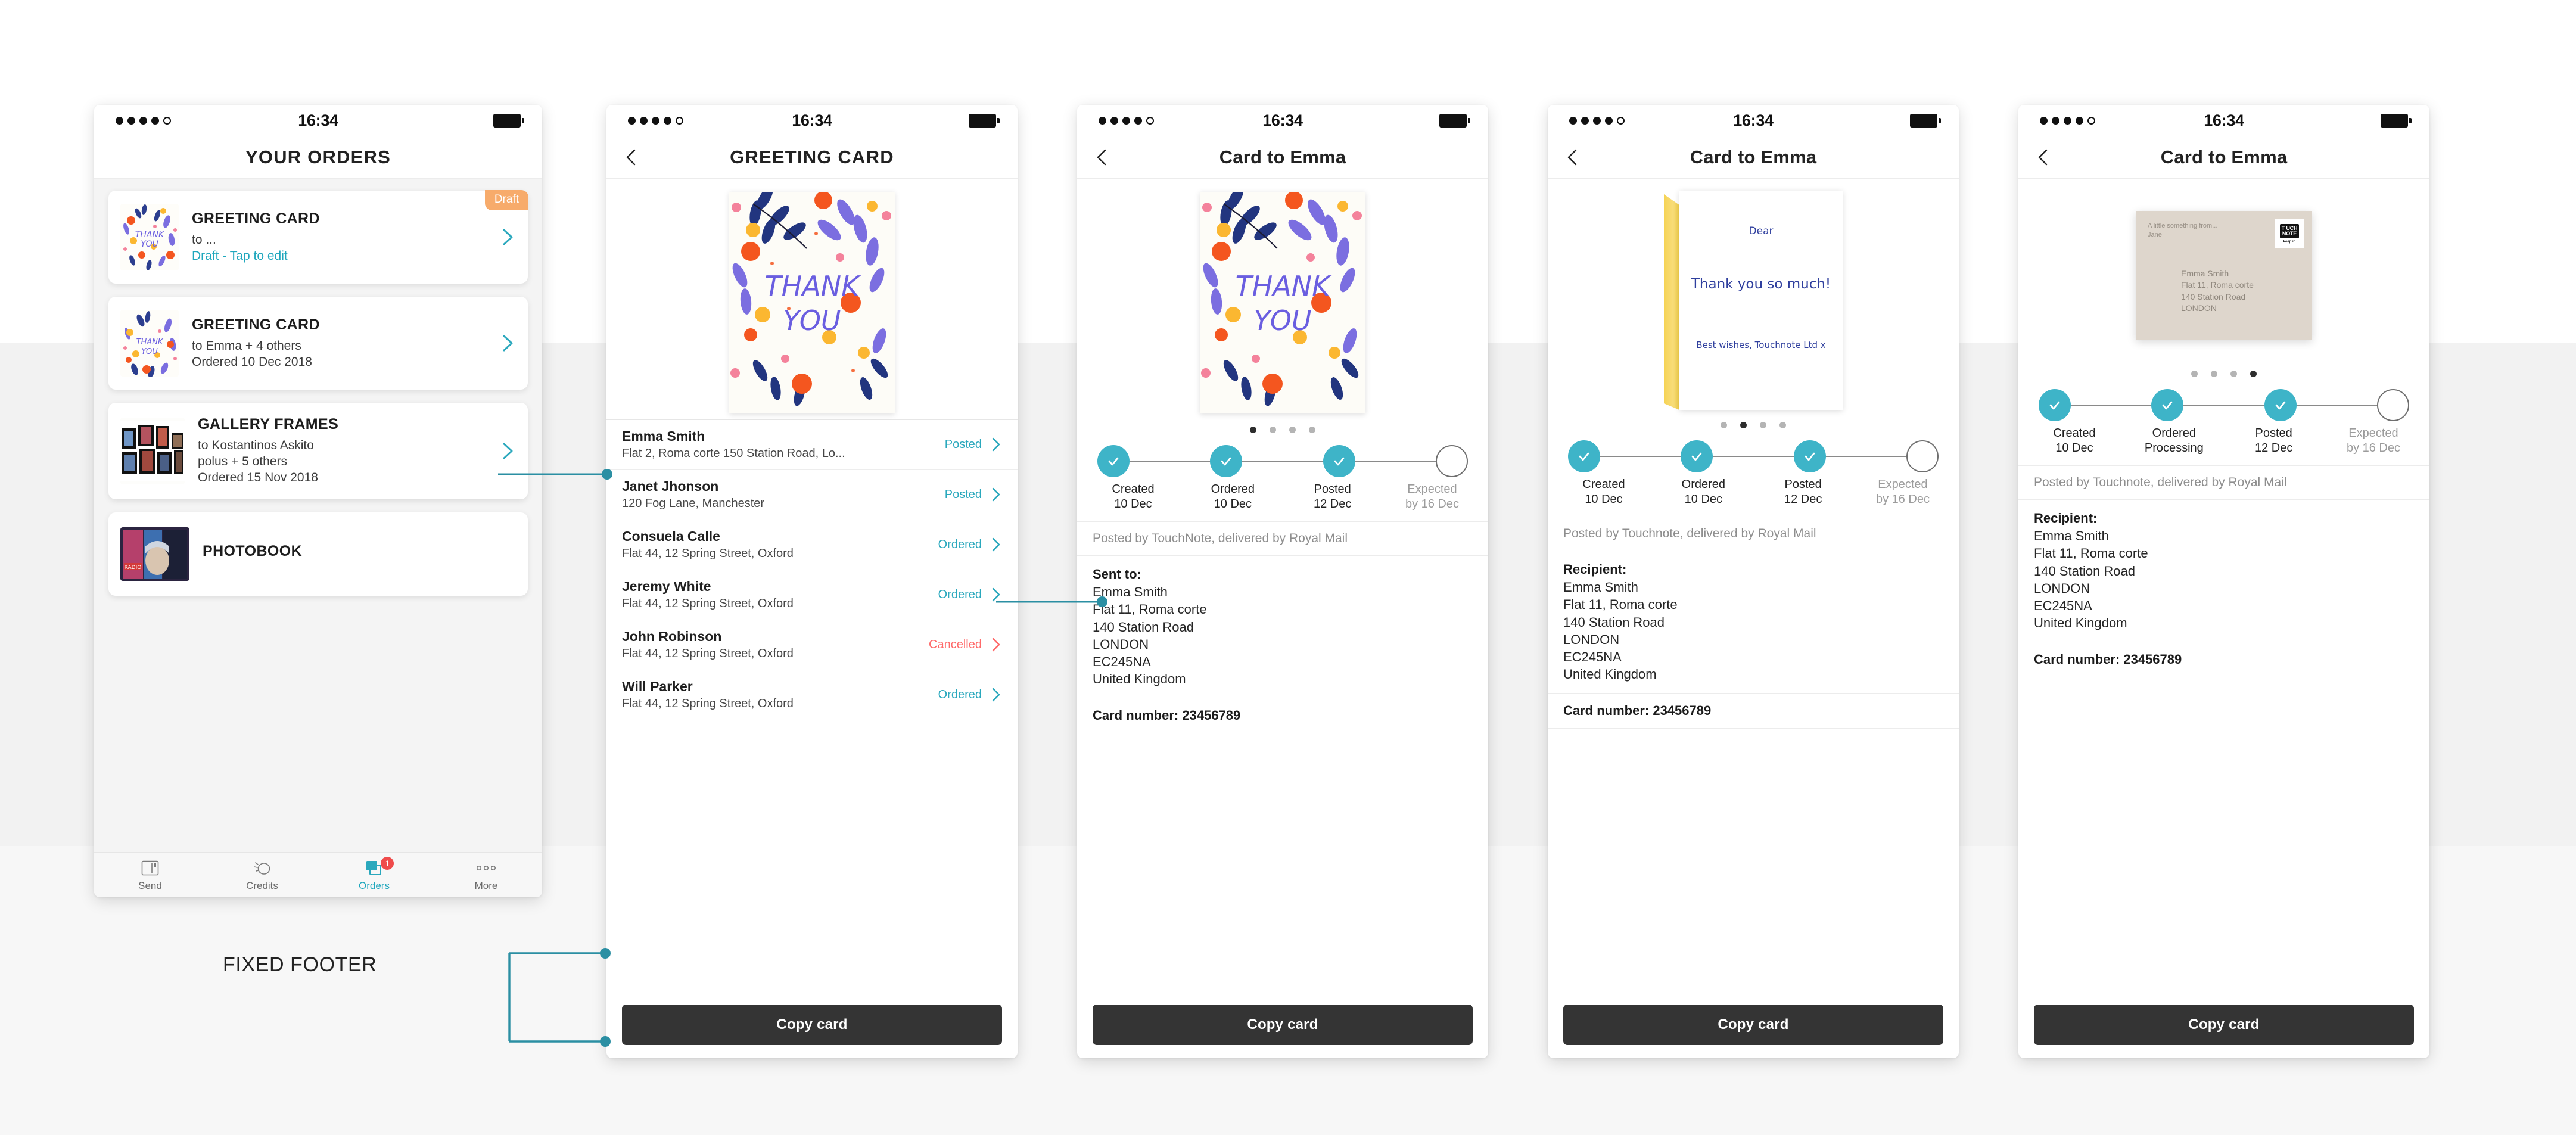 The height and width of the screenshot is (1135, 2576). Describe the element at coordinates (486, 875) in the screenshot. I see `tab-more: More` at that location.